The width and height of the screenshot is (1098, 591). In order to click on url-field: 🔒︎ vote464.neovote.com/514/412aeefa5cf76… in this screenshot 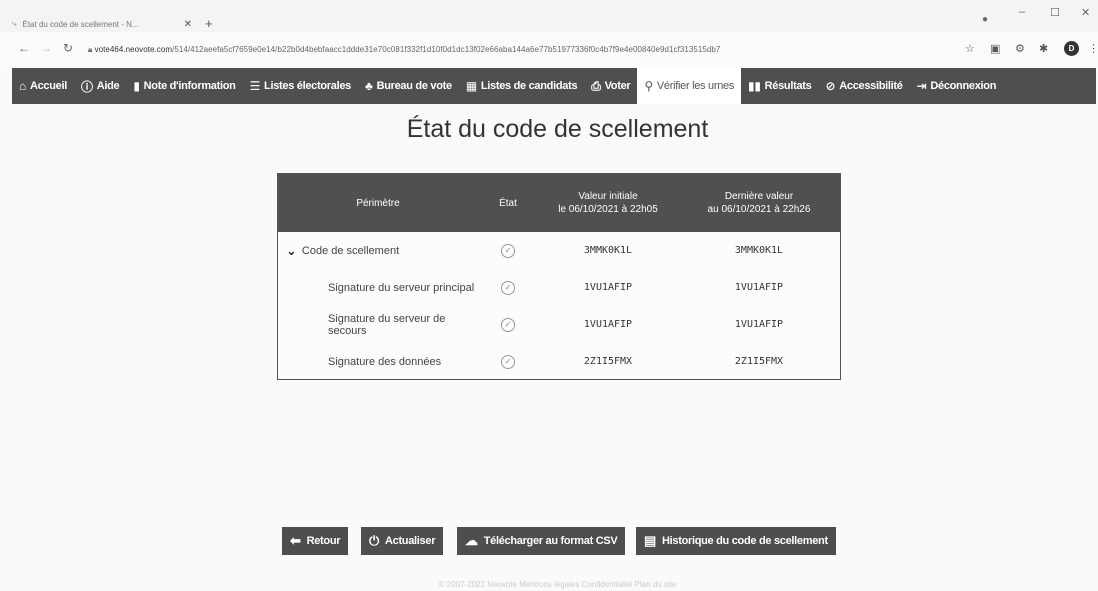, I will do `click(503, 50)`.